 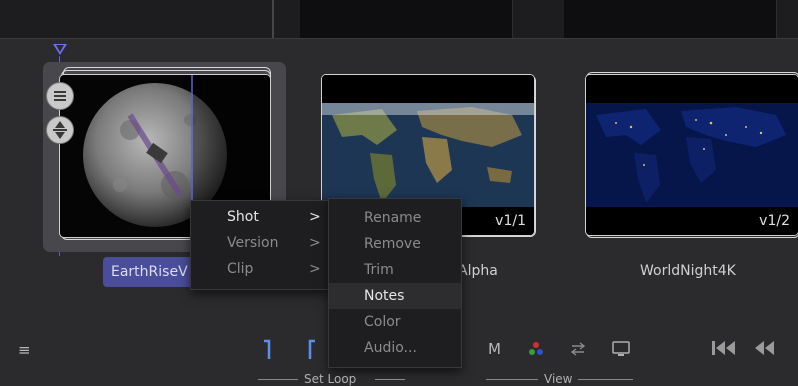 What do you see at coordinates (24, 350) in the screenshot?
I see `menu-icon: ≡` at bounding box center [24, 350].